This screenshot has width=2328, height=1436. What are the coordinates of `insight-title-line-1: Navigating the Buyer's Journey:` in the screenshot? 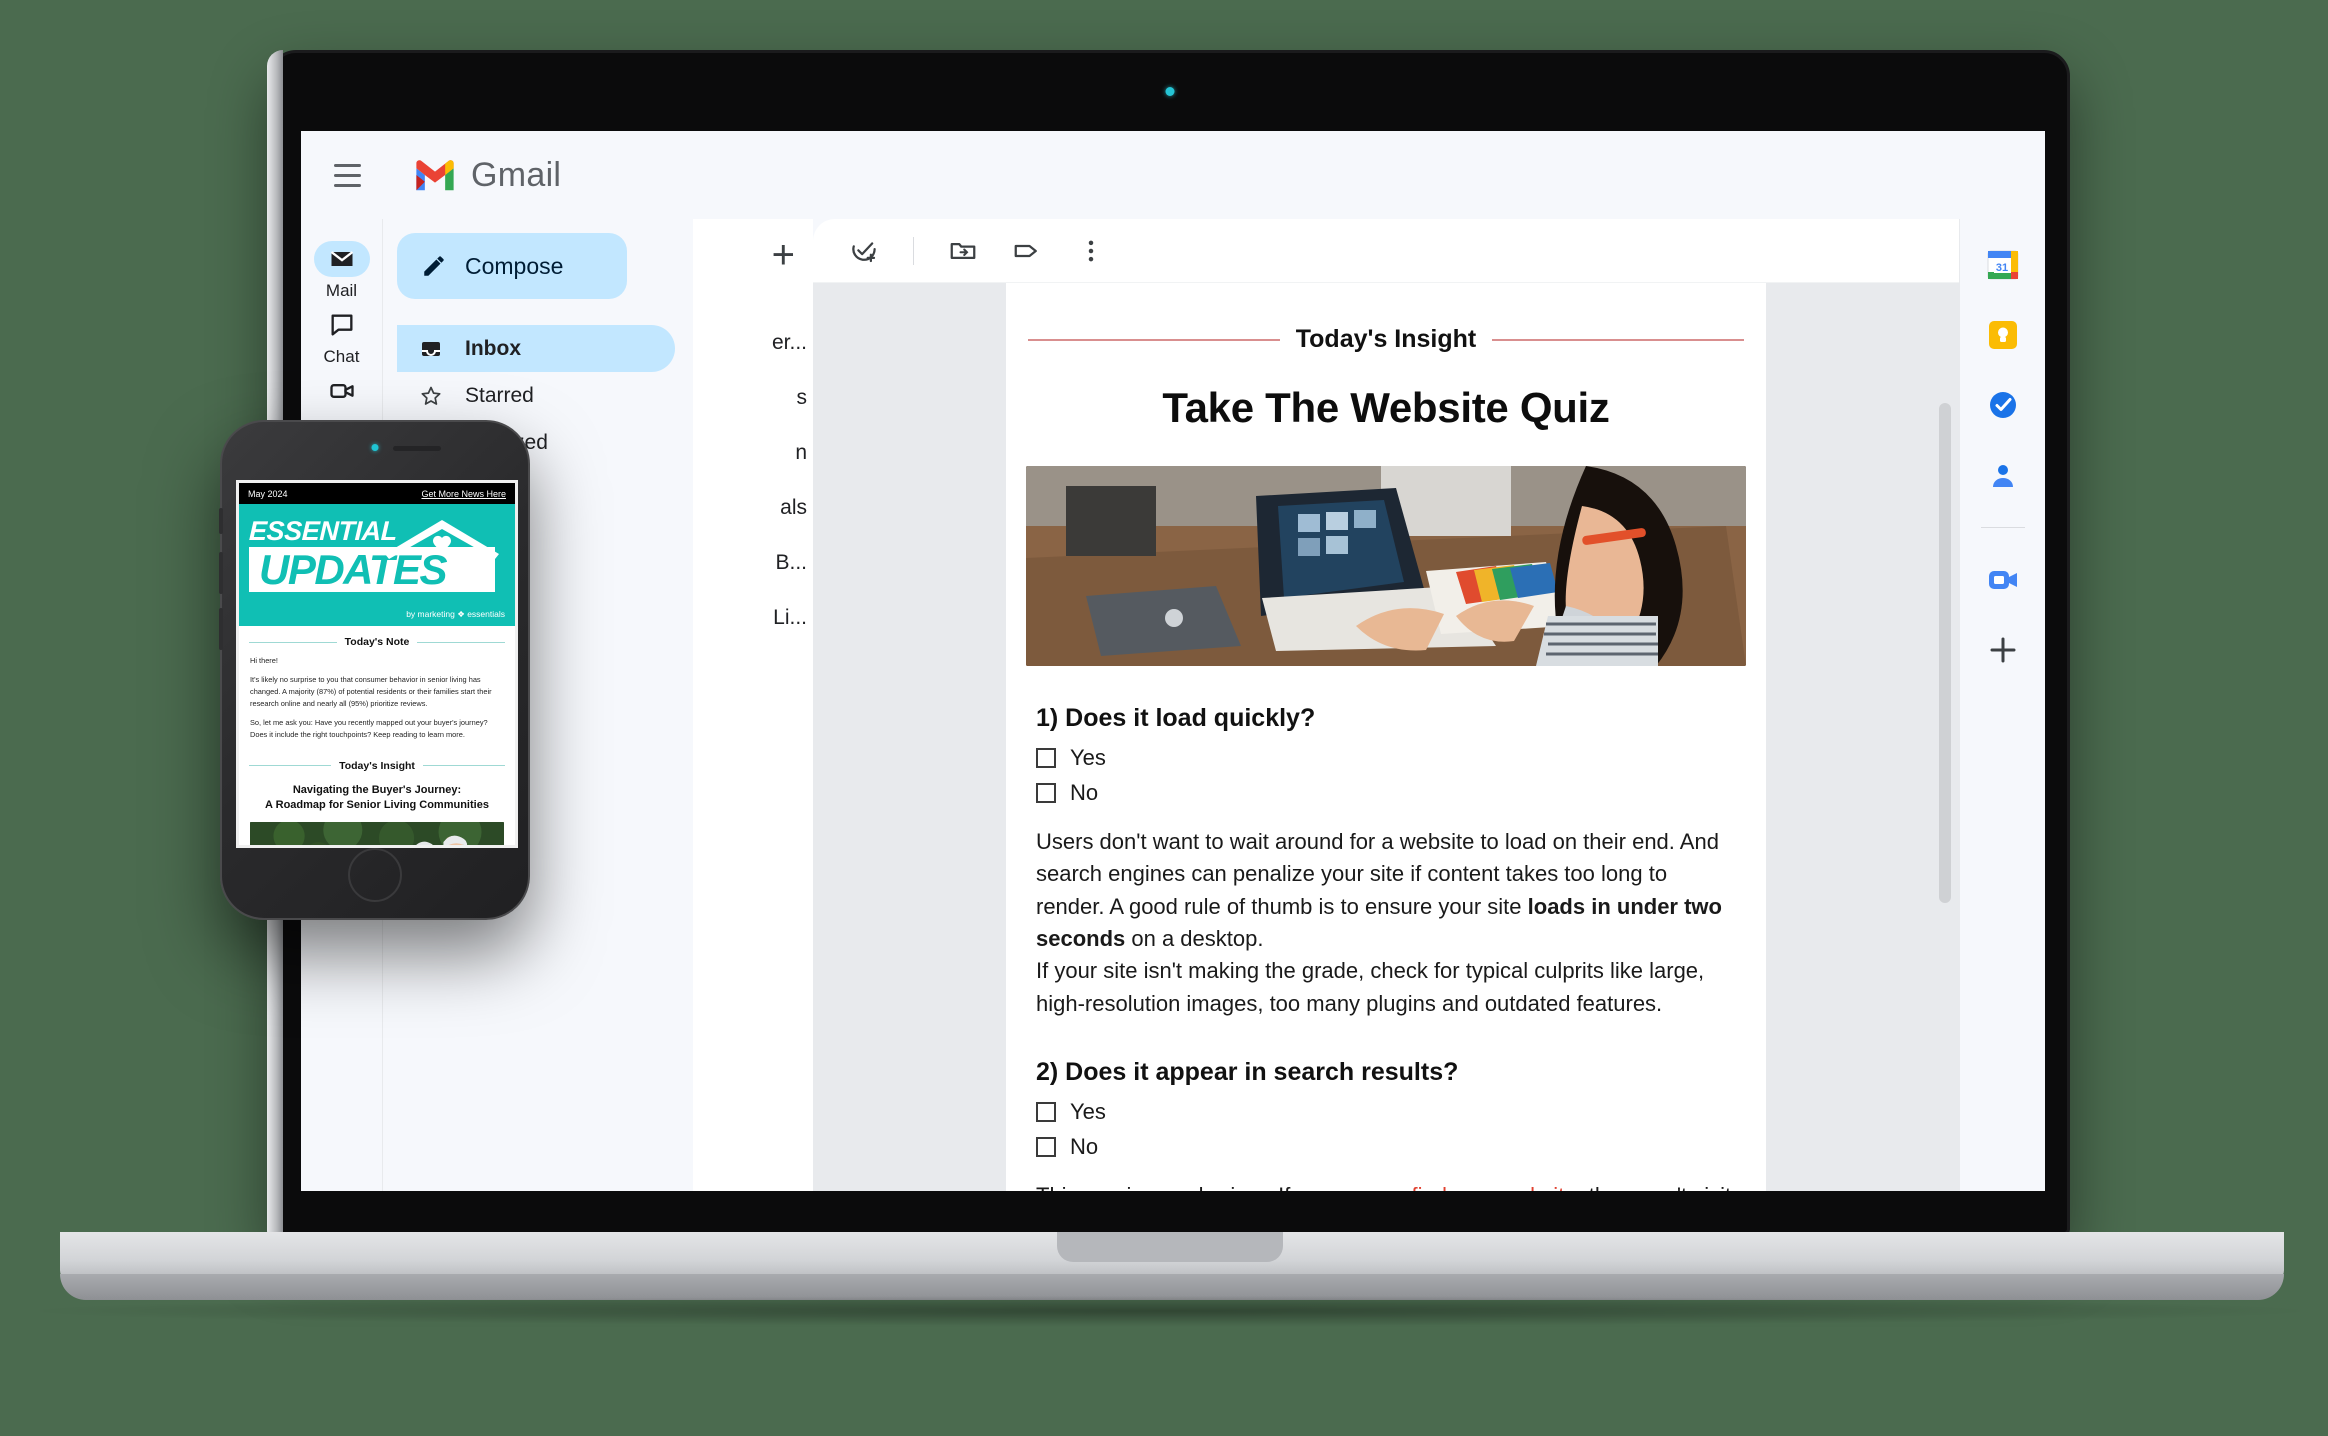 It's located at (377, 789).